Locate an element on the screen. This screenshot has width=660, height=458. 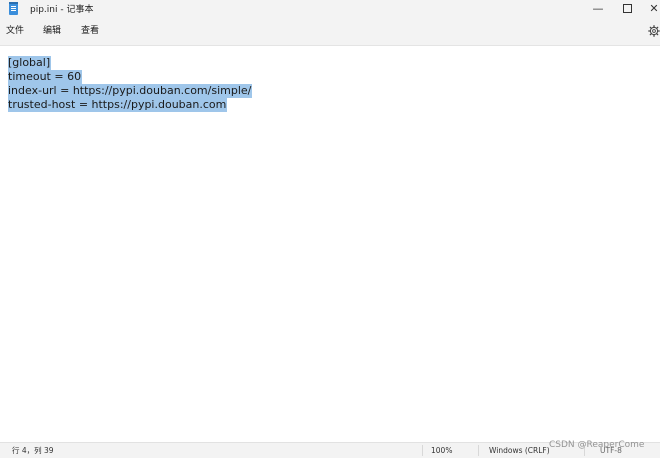
menu-bar: 文件 编辑 查看 is located at coordinates (330, 32).